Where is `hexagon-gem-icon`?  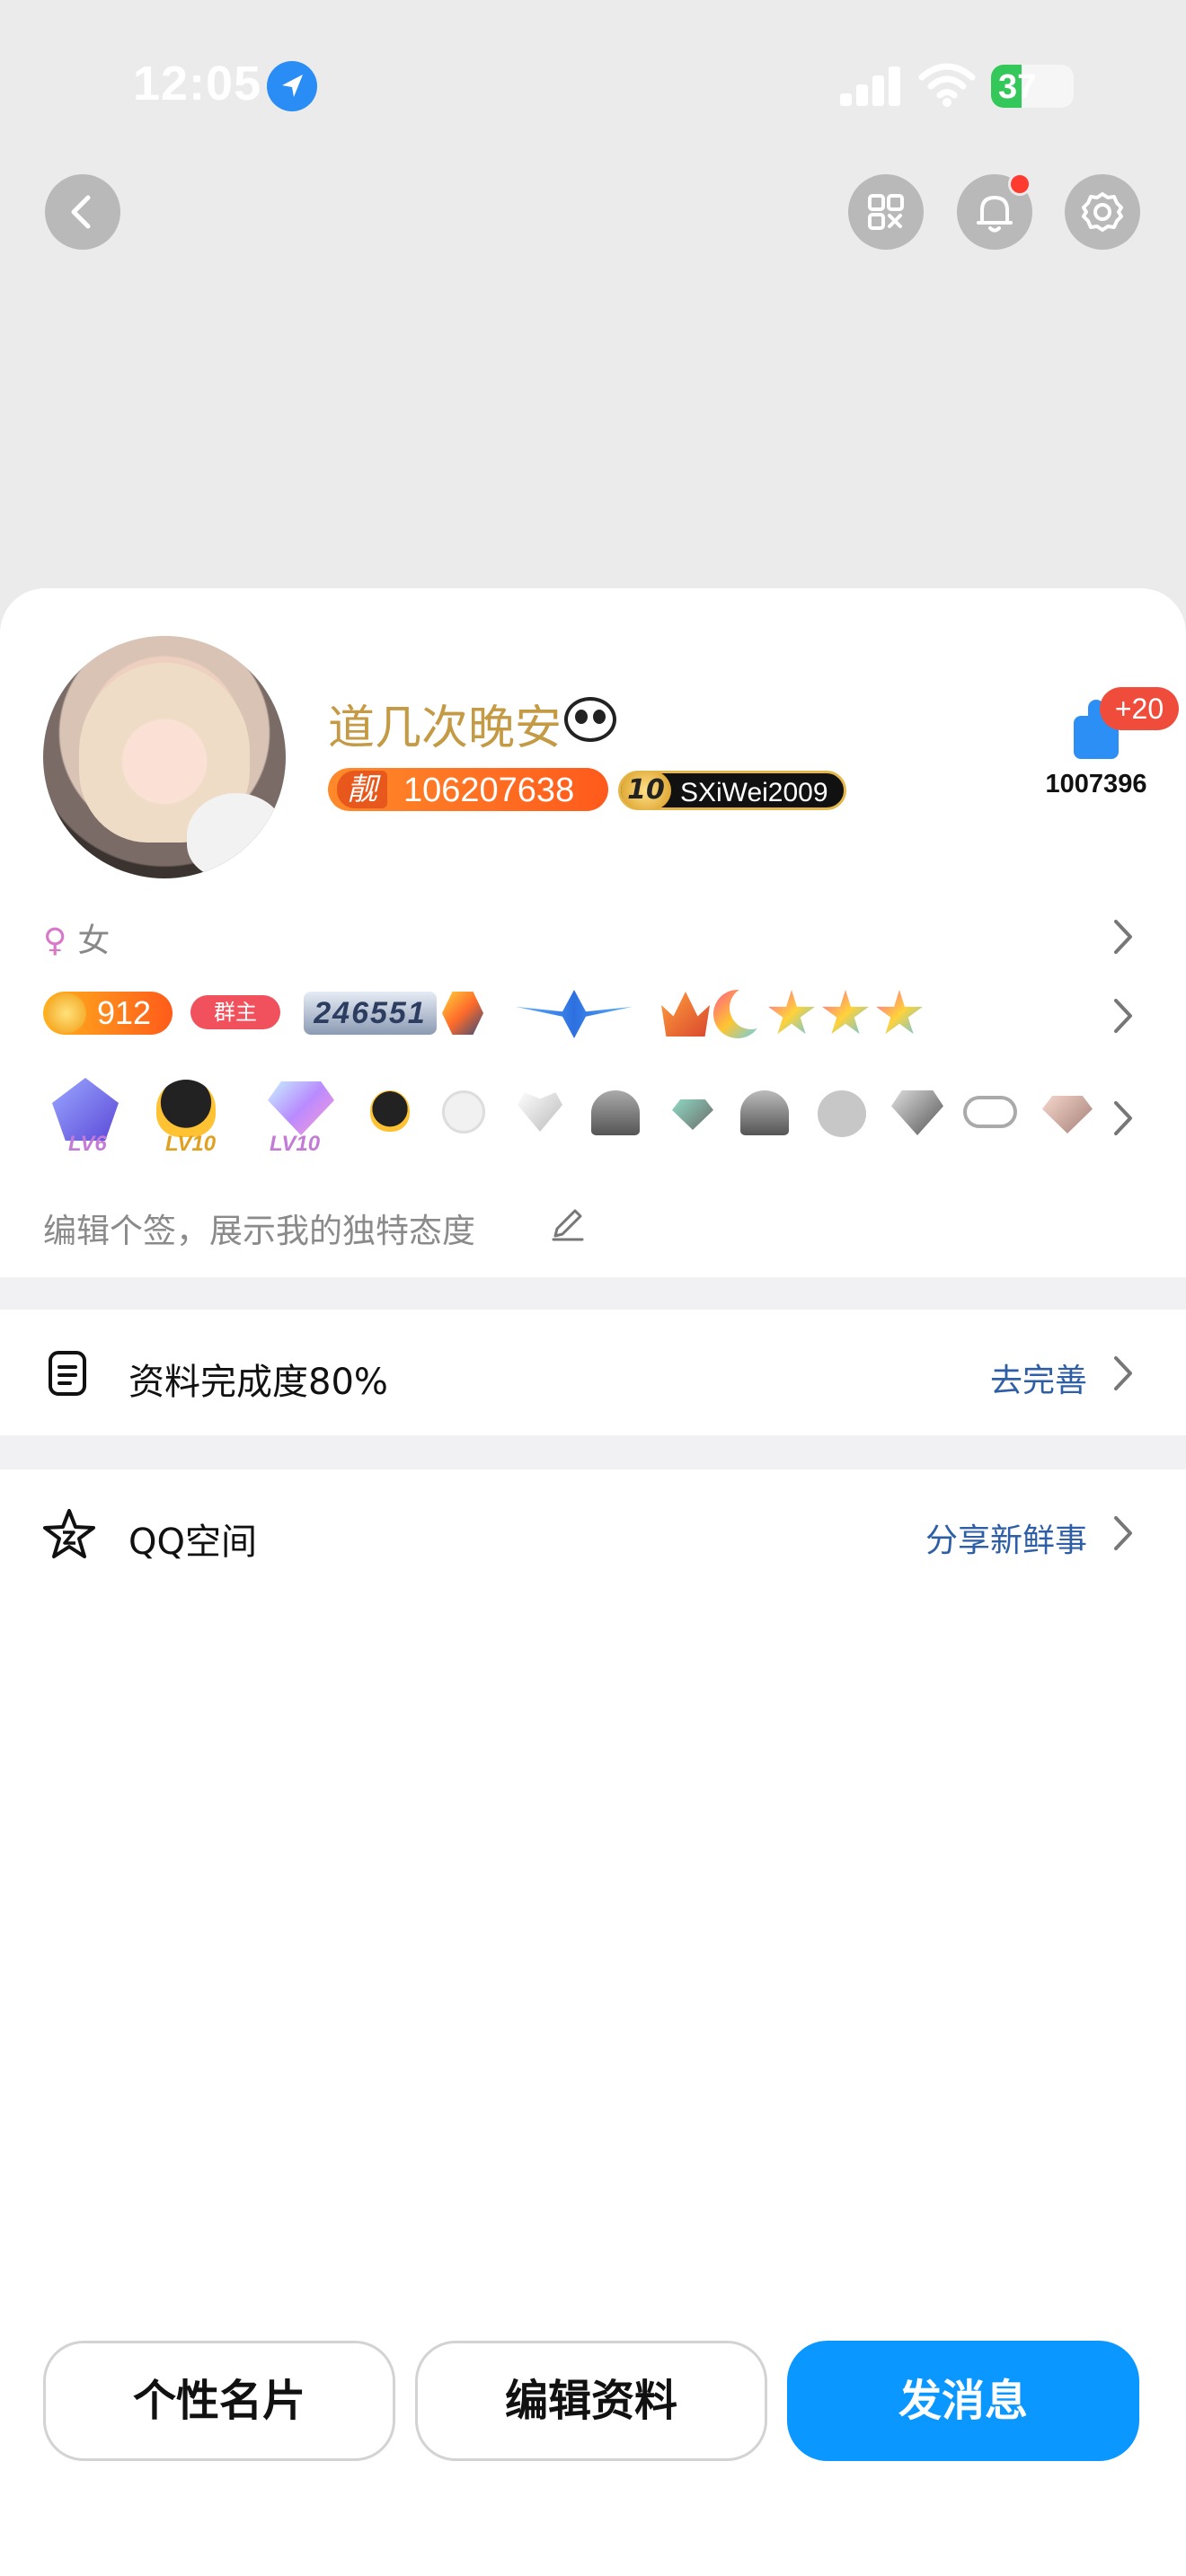
hexagon-gem-icon is located at coordinates (462, 1014).